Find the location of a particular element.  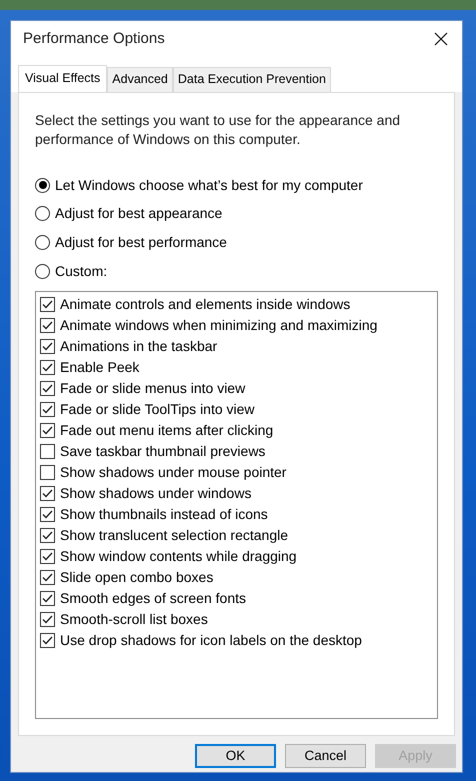

checkbox-label: Show shadows under mouse pointer is located at coordinates (173, 472).